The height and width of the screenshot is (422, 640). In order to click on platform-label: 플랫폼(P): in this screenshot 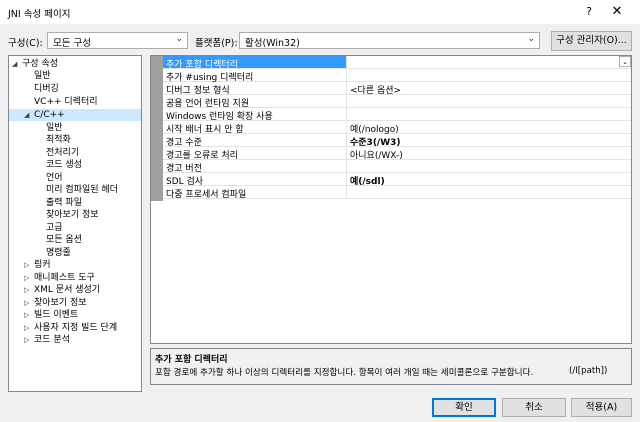, I will do `click(216, 43)`.